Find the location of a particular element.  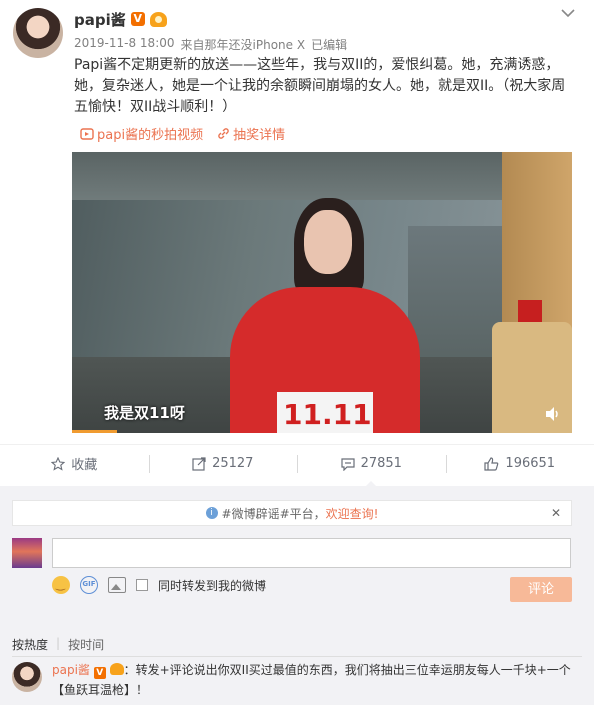

comment-button: 27851 is located at coordinates (371, 466).